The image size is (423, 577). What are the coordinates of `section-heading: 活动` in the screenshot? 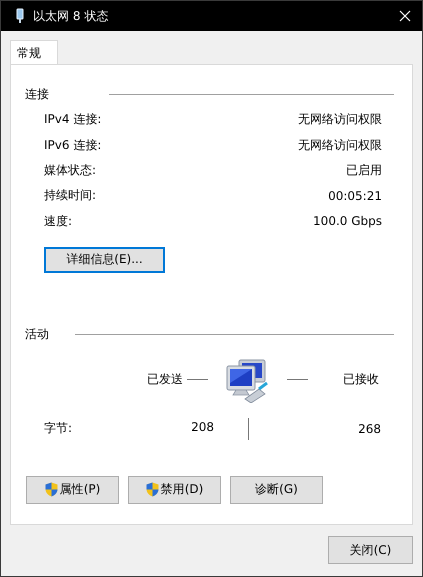 It's located at (37, 335).